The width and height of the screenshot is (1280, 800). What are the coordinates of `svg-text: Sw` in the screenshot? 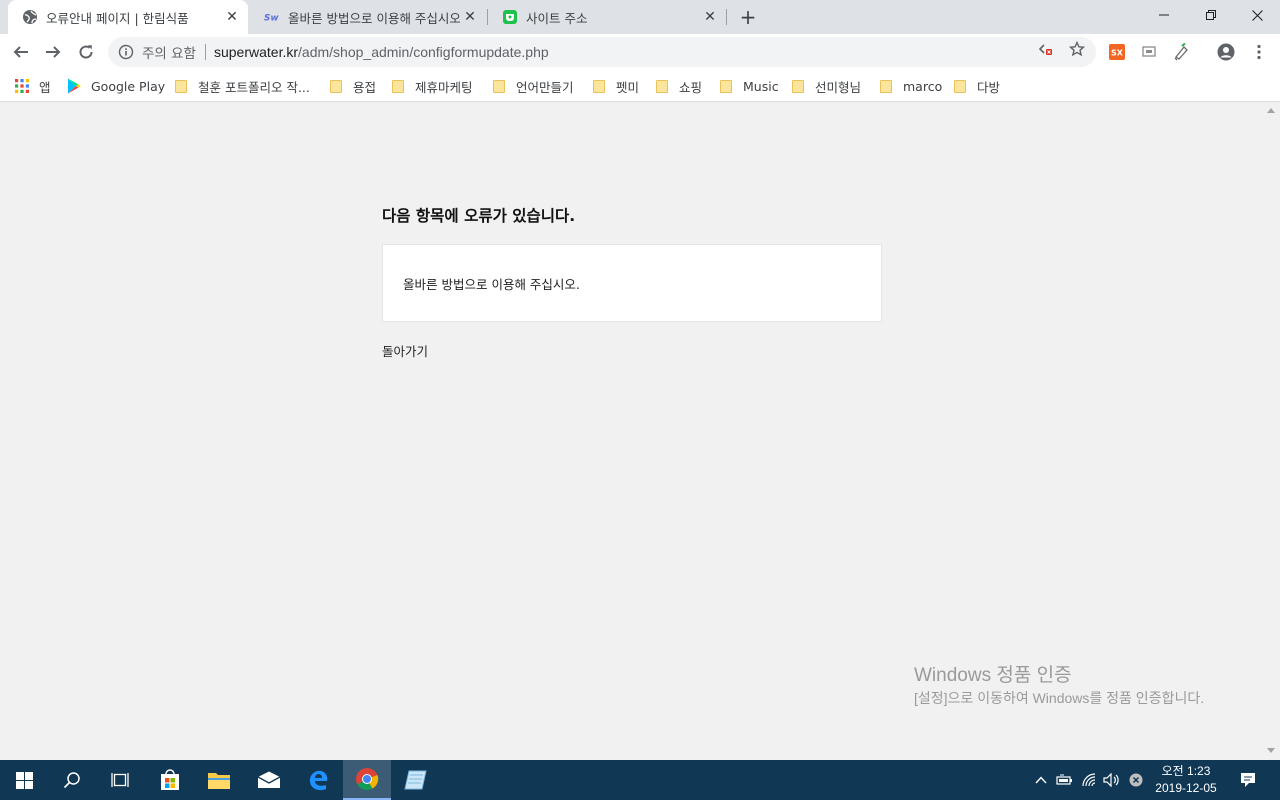 It's located at (271, 18).